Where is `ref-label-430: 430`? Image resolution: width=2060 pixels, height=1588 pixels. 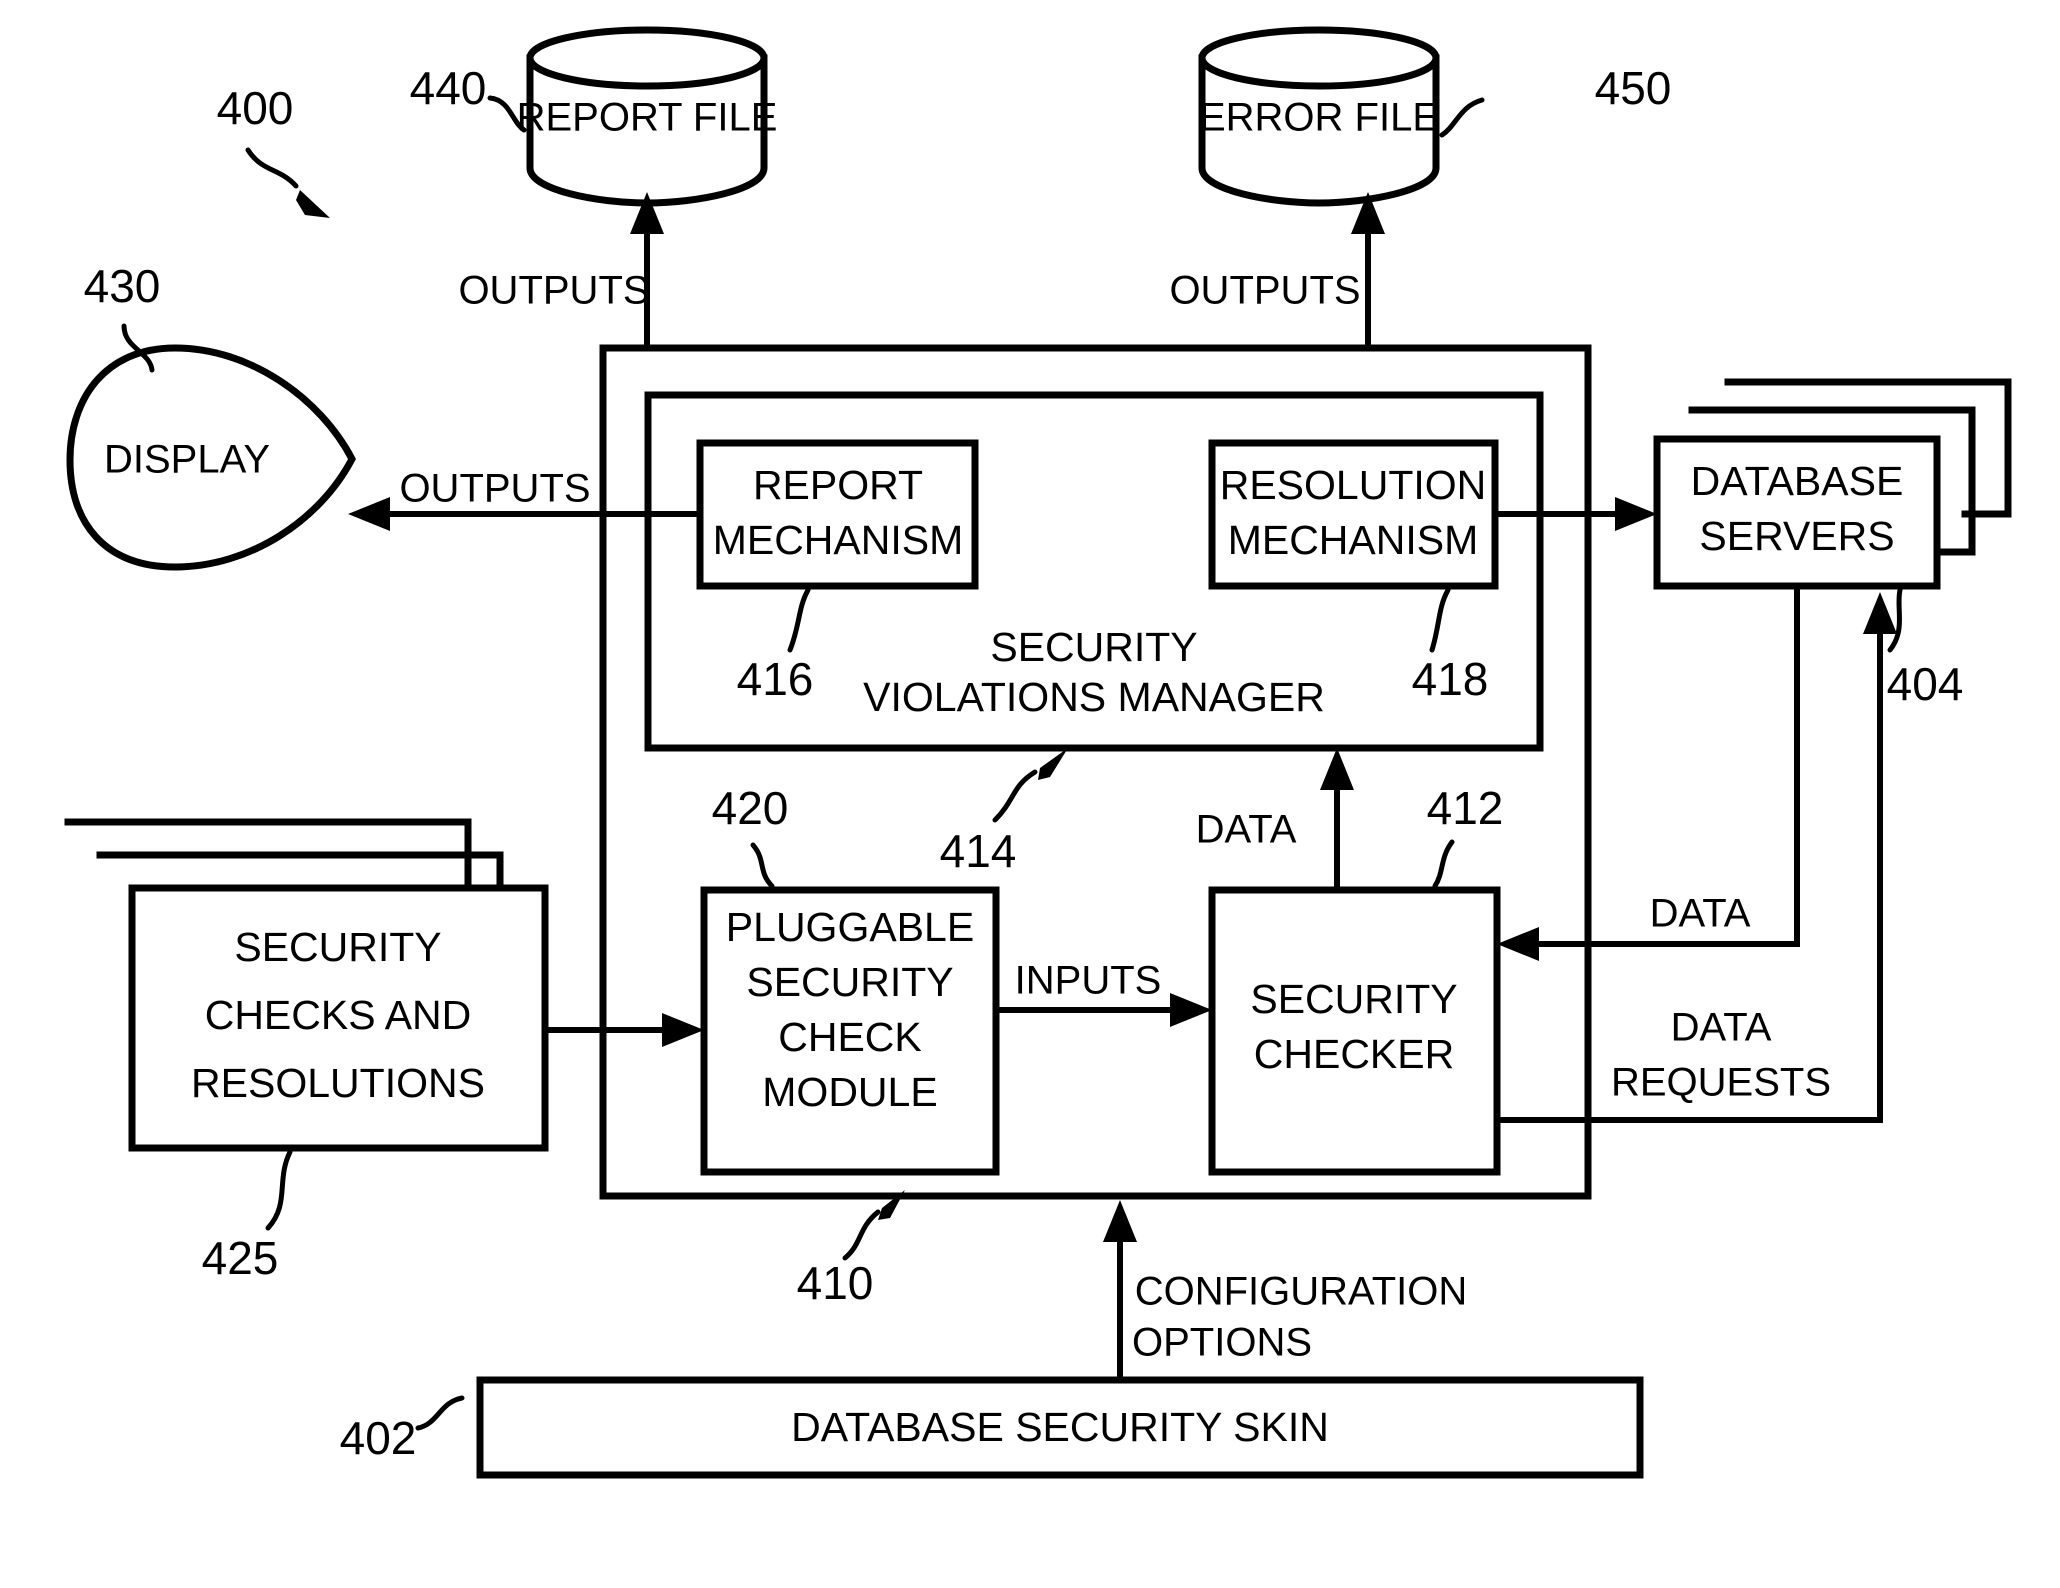
ref-label-430: 430 is located at coordinates (122, 286).